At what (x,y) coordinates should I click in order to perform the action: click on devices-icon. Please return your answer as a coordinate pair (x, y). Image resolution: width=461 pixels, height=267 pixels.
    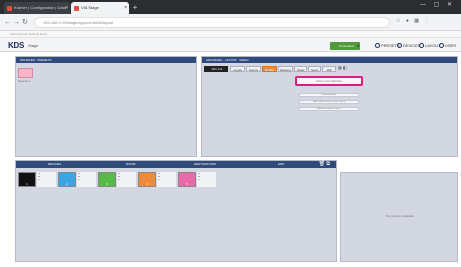
    Looking at the image, I should click on (399, 46).